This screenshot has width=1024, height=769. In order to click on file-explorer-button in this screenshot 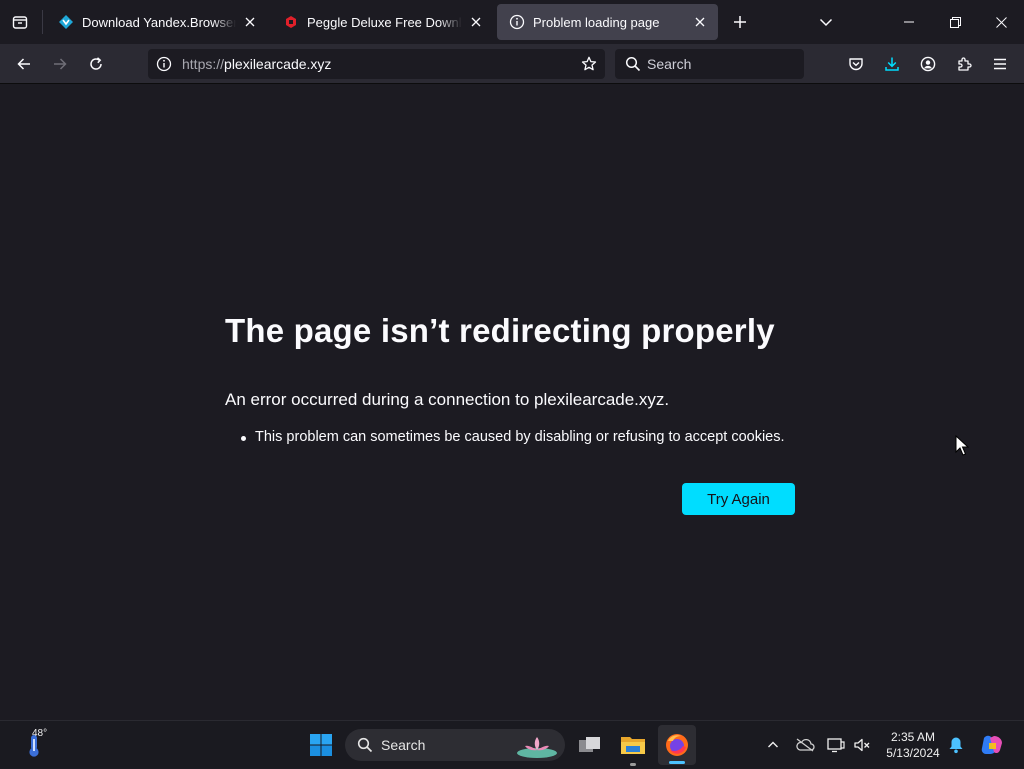, I will do `click(633, 745)`.